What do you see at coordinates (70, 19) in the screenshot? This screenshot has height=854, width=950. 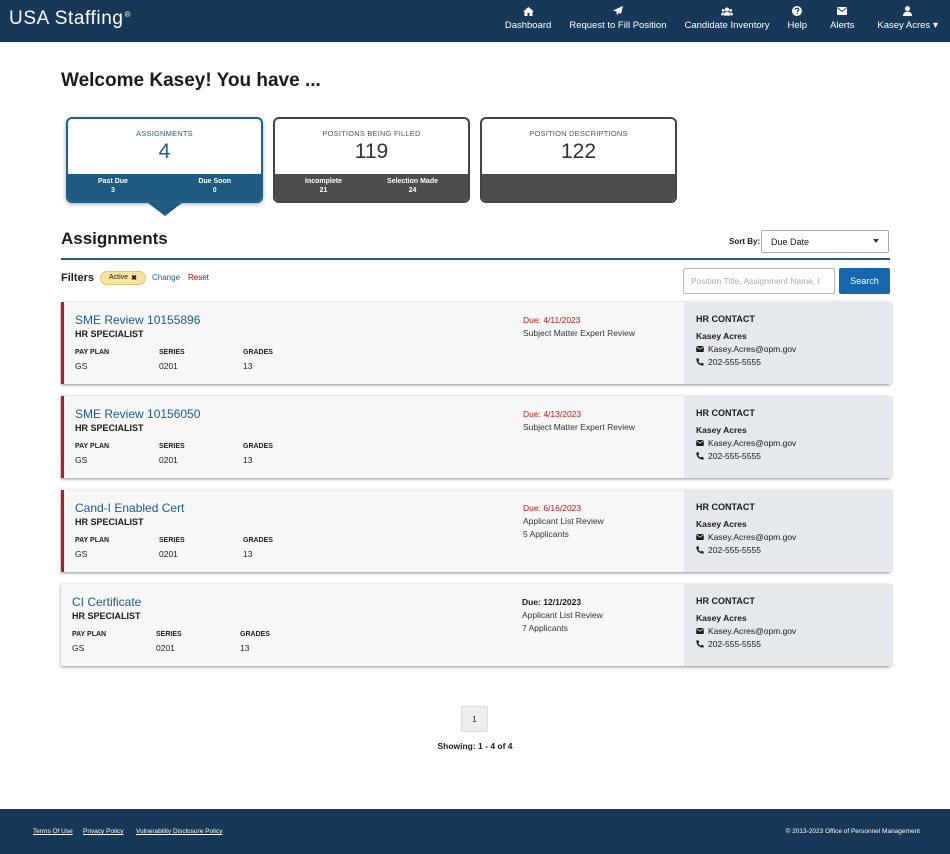 I see `brand-logo: USA Staffing®` at bounding box center [70, 19].